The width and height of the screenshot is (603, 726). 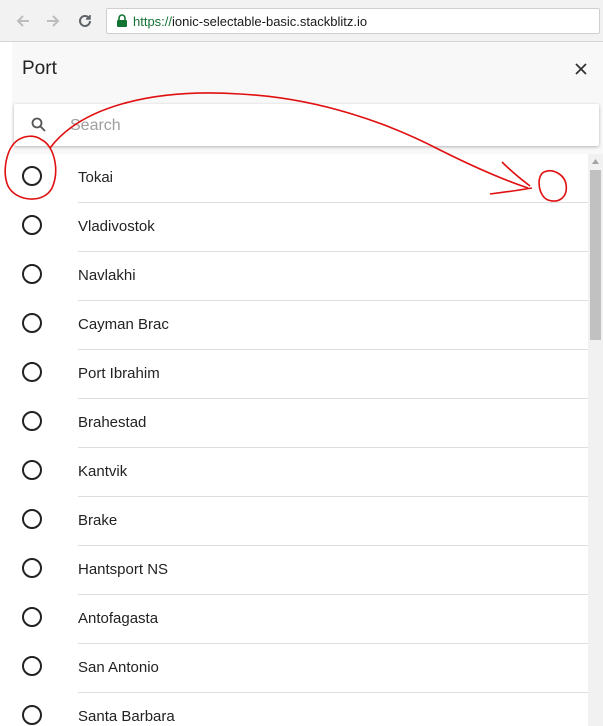 What do you see at coordinates (300, 325) in the screenshot?
I see `list-item: Cayman Brac` at bounding box center [300, 325].